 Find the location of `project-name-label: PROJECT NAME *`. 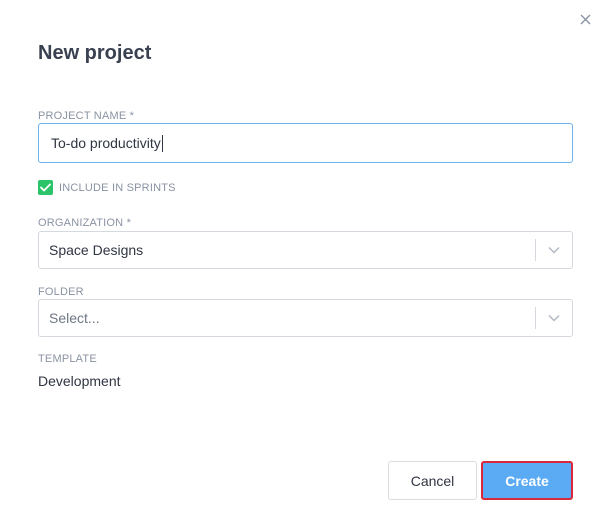

project-name-label: PROJECT NAME * is located at coordinates (86, 116).